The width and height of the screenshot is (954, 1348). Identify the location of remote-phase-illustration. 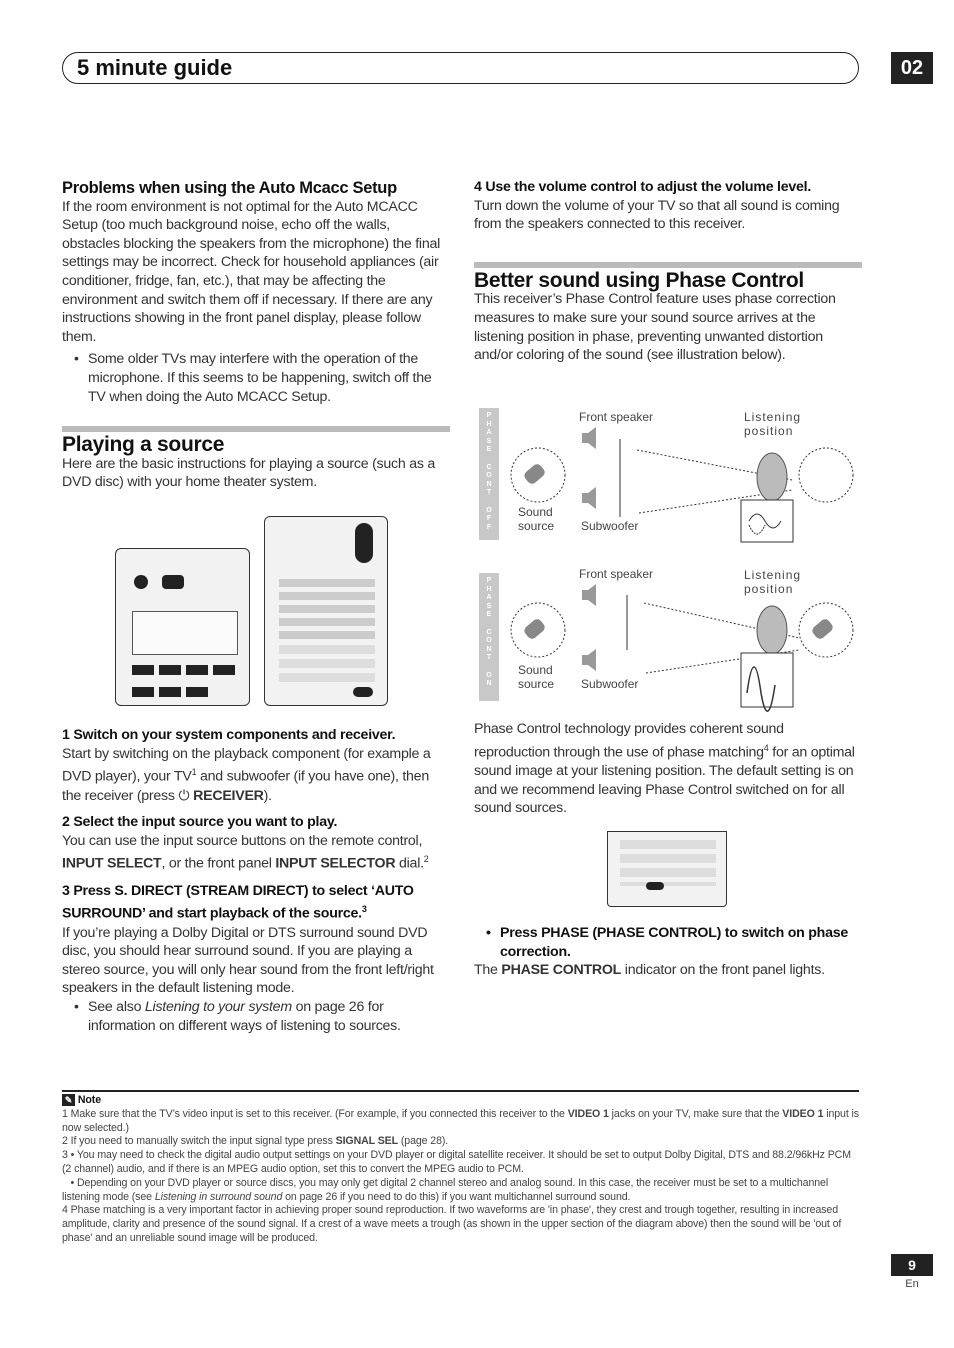
(667, 869).